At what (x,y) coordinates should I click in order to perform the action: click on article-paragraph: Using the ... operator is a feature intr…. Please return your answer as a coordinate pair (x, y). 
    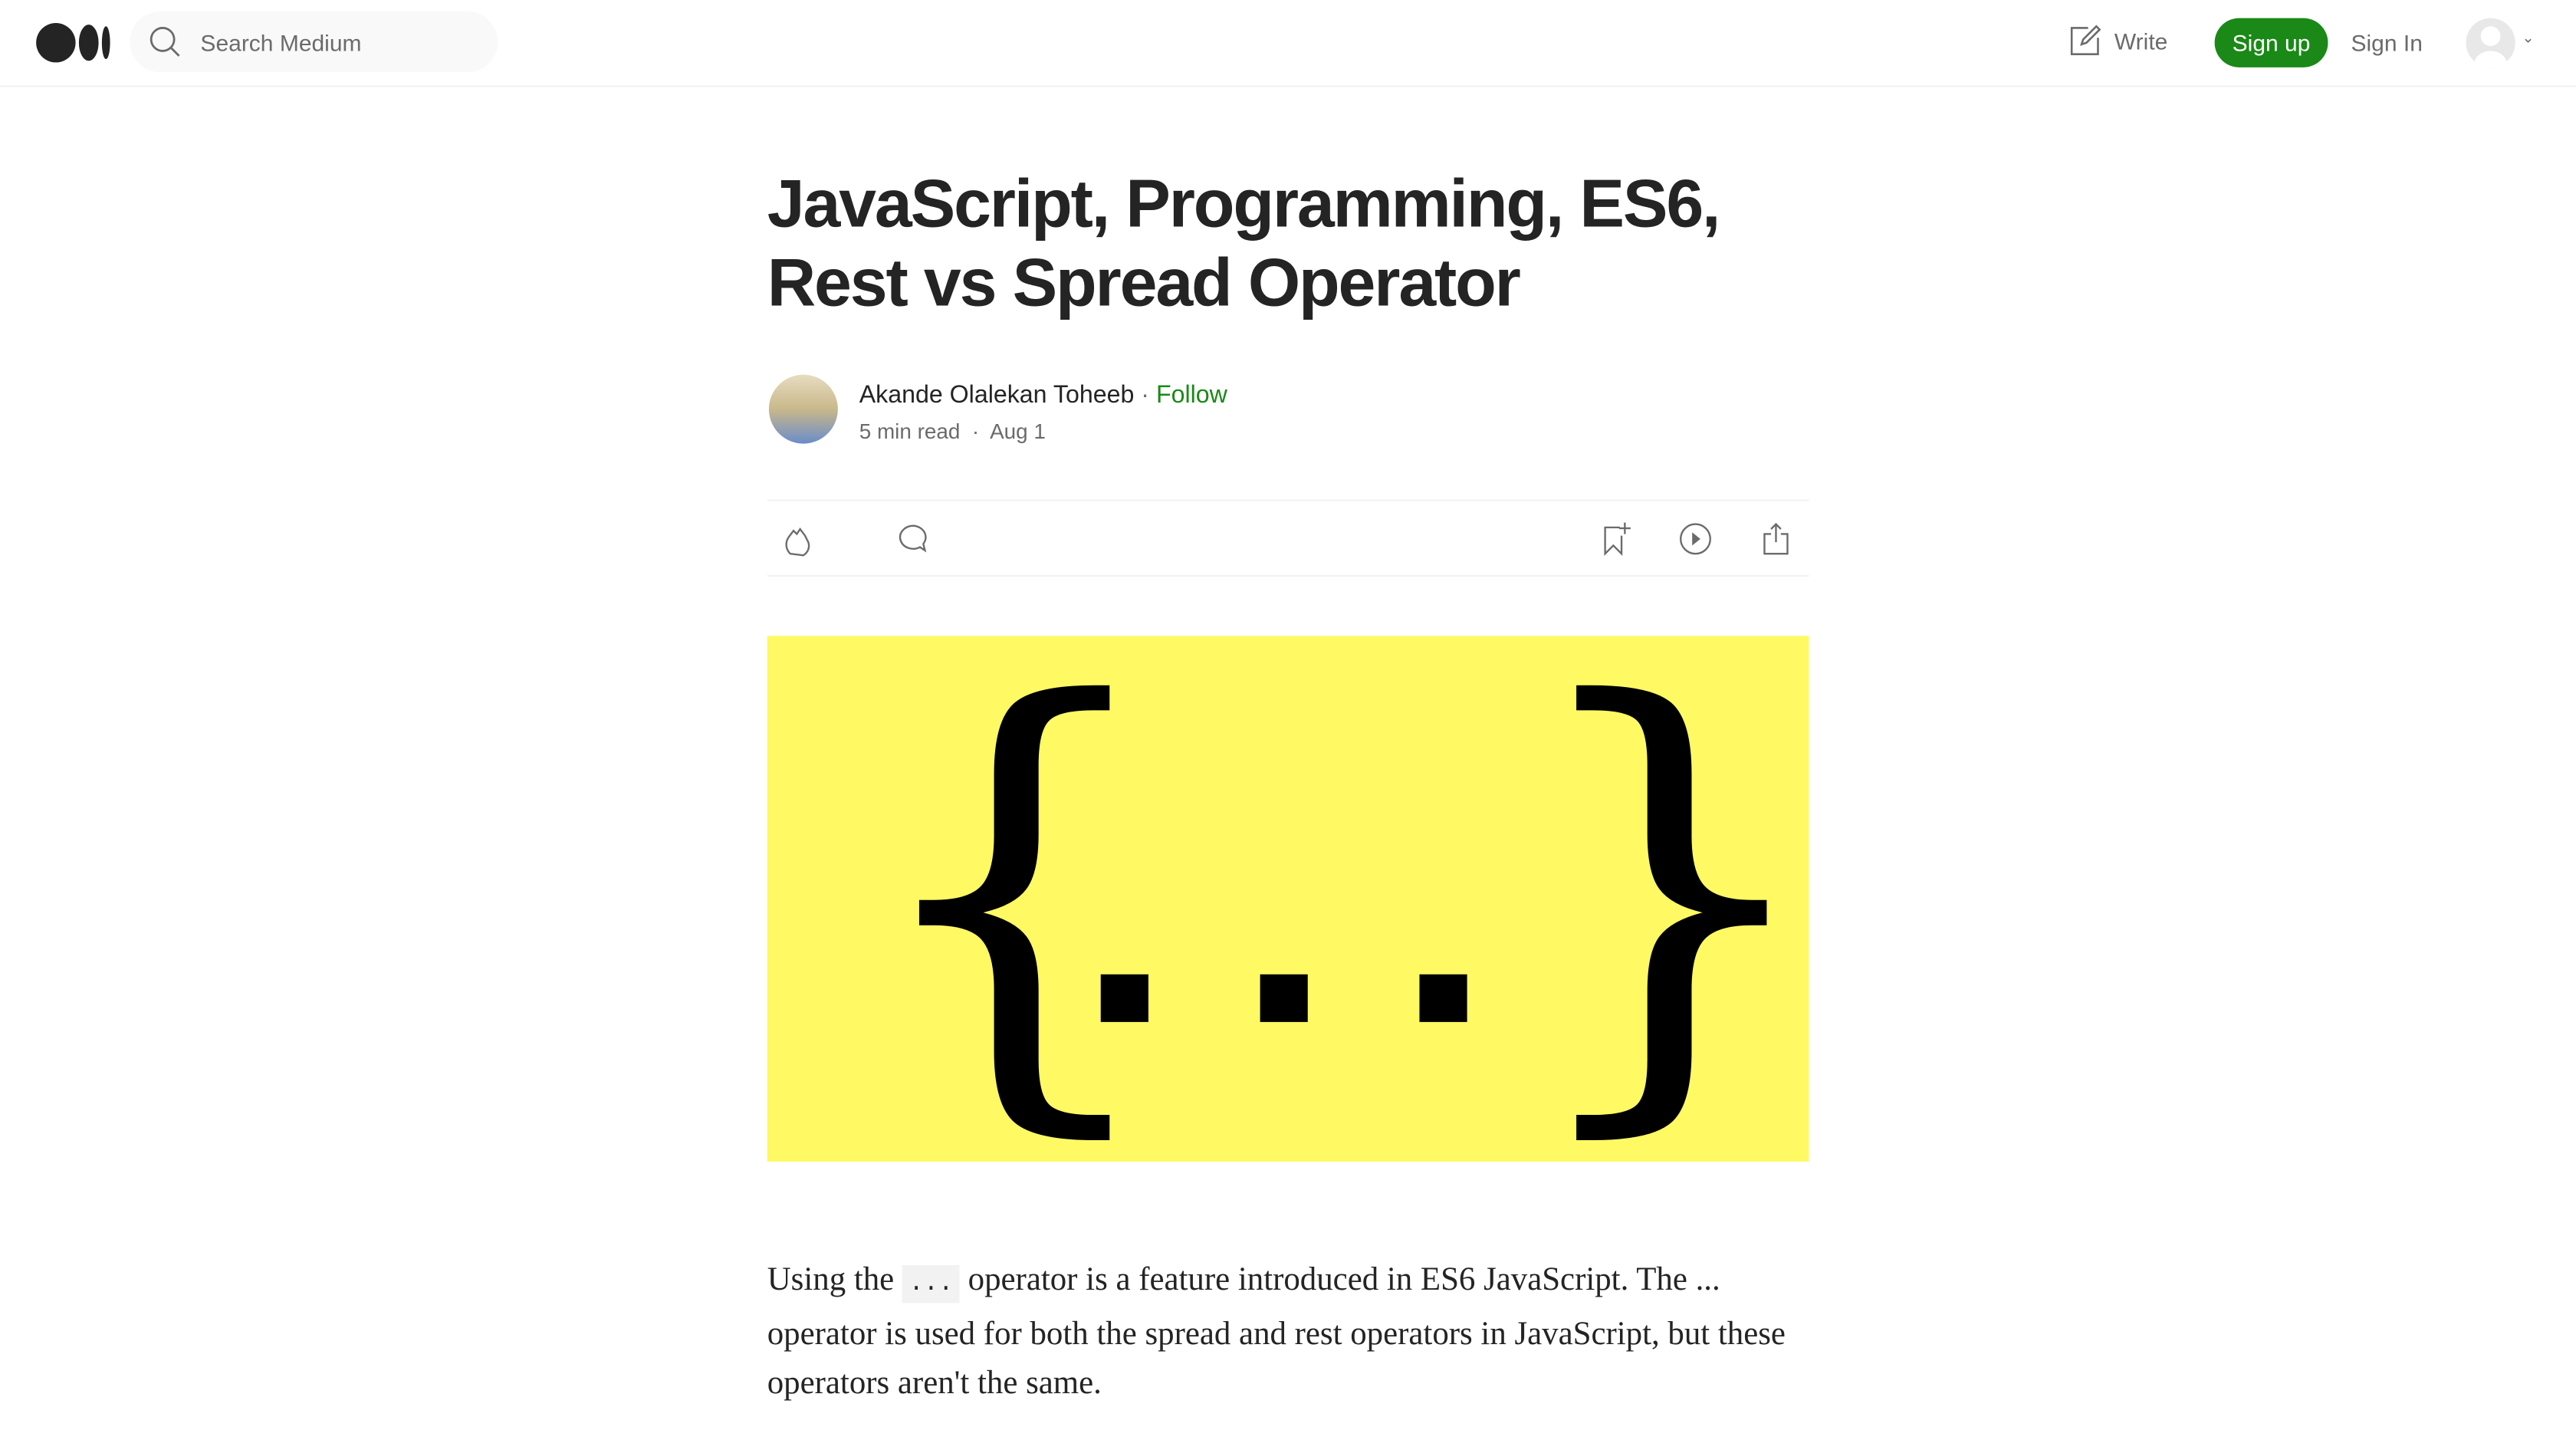
    Looking at the image, I should click on (1293, 1331).